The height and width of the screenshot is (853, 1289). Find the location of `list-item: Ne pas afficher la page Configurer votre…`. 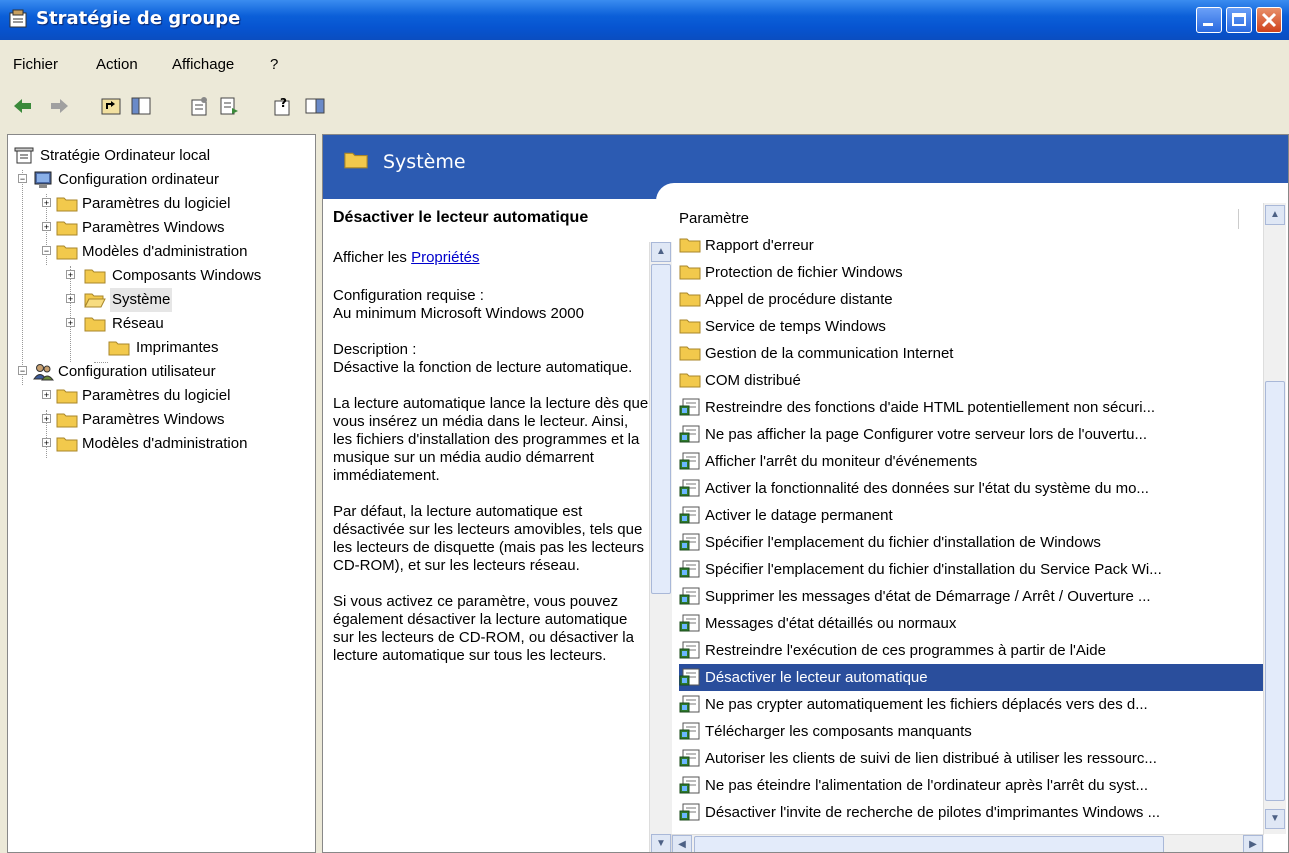

list-item: Ne pas afficher la page Configurer votre… is located at coordinates (971, 434).